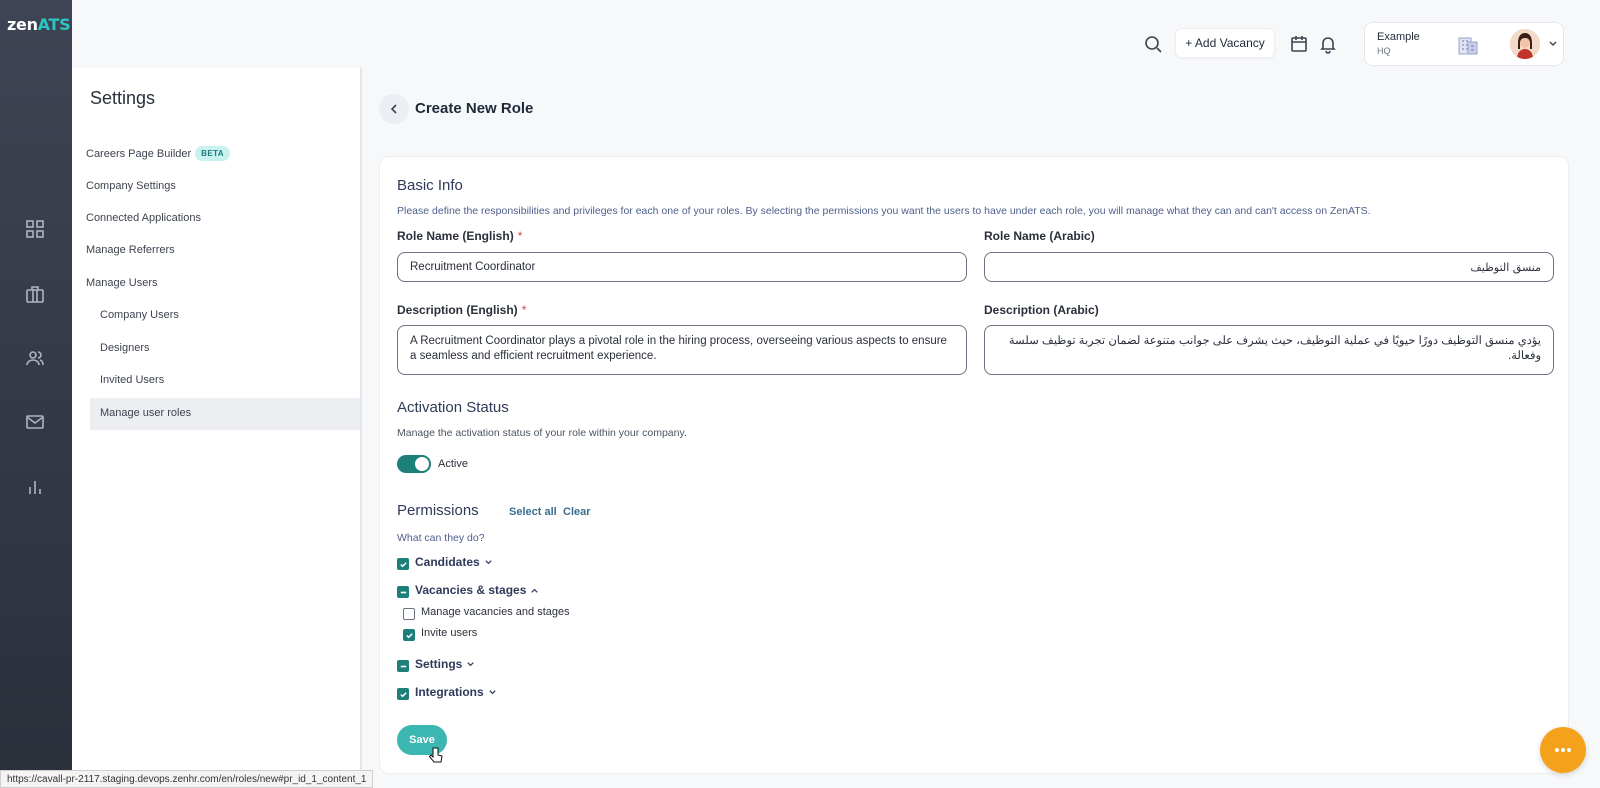 The width and height of the screenshot is (1600, 788). Describe the element at coordinates (1269, 267) in the screenshot. I see `role-name-ar-input` at that location.